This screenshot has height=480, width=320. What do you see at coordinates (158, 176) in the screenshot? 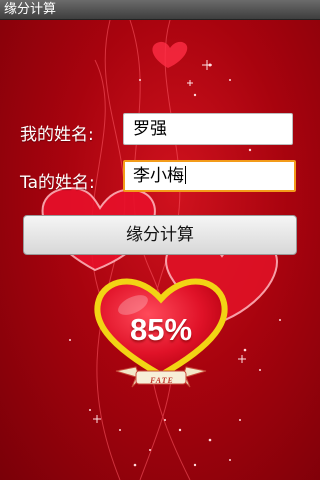
I see `their-name-value: 李小梅` at bounding box center [158, 176].